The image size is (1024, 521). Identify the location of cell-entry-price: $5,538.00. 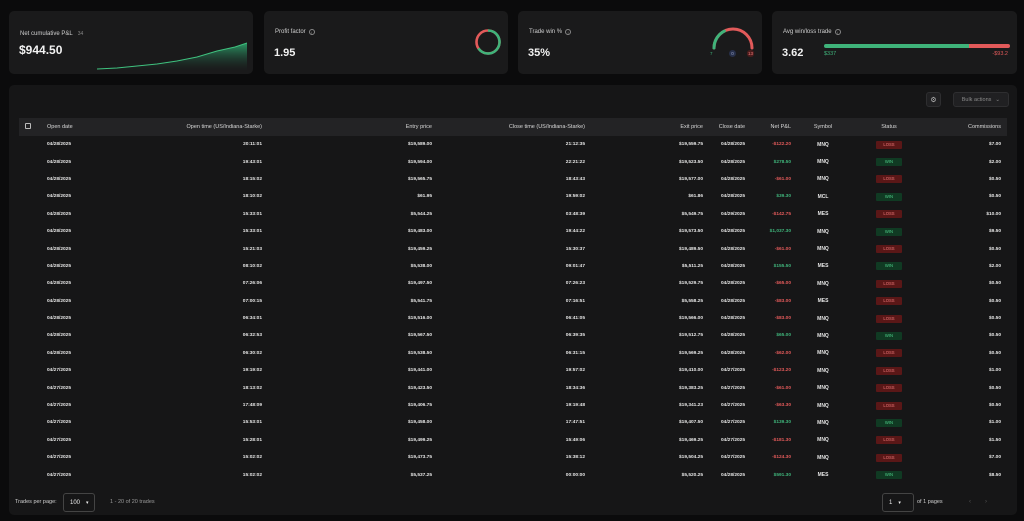
(421, 266).